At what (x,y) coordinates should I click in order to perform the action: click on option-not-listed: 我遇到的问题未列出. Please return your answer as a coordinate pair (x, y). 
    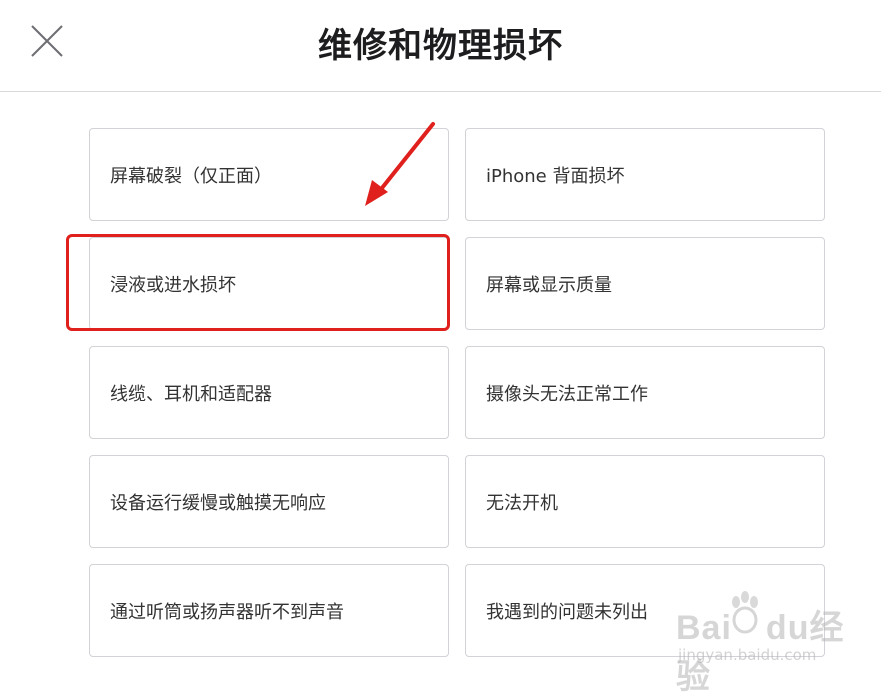
    Looking at the image, I should click on (645, 610).